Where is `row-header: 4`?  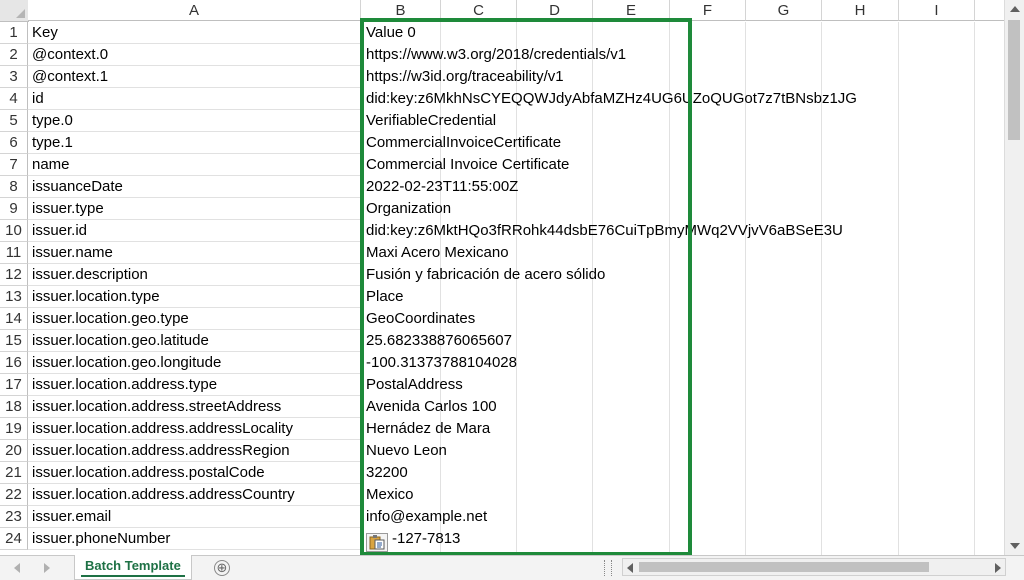
row-header: 4 is located at coordinates (14, 99).